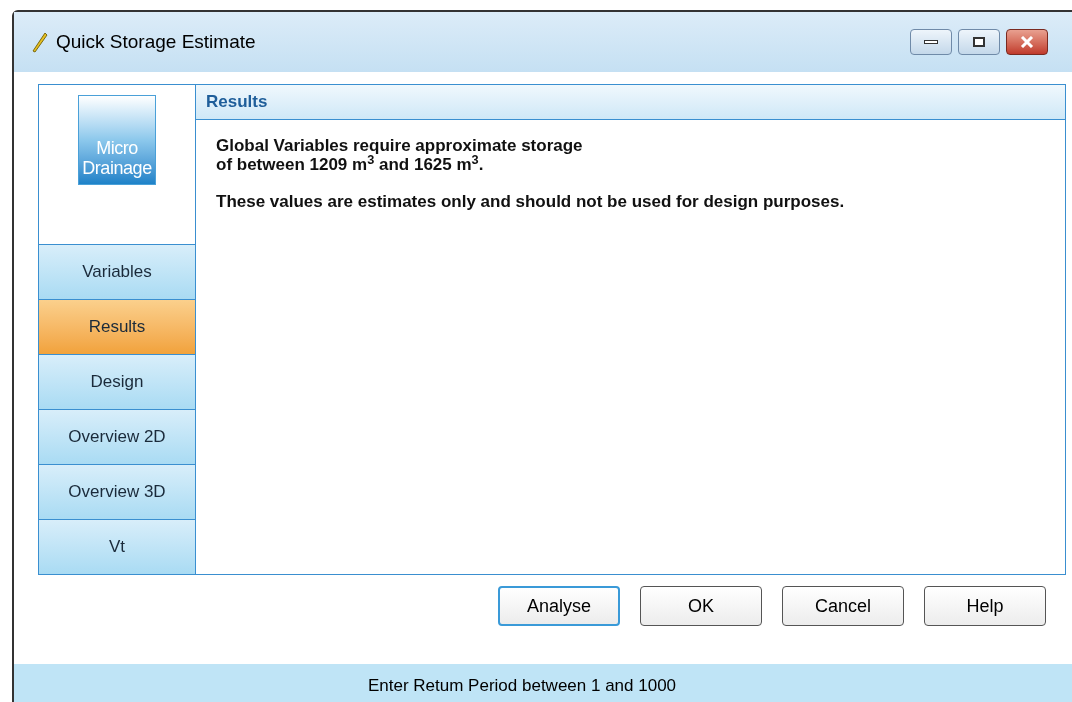 The height and width of the screenshot is (702, 1072). What do you see at coordinates (39, 42) in the screenshot?
I see `pencil-icon` at bounding box center [39, 42].